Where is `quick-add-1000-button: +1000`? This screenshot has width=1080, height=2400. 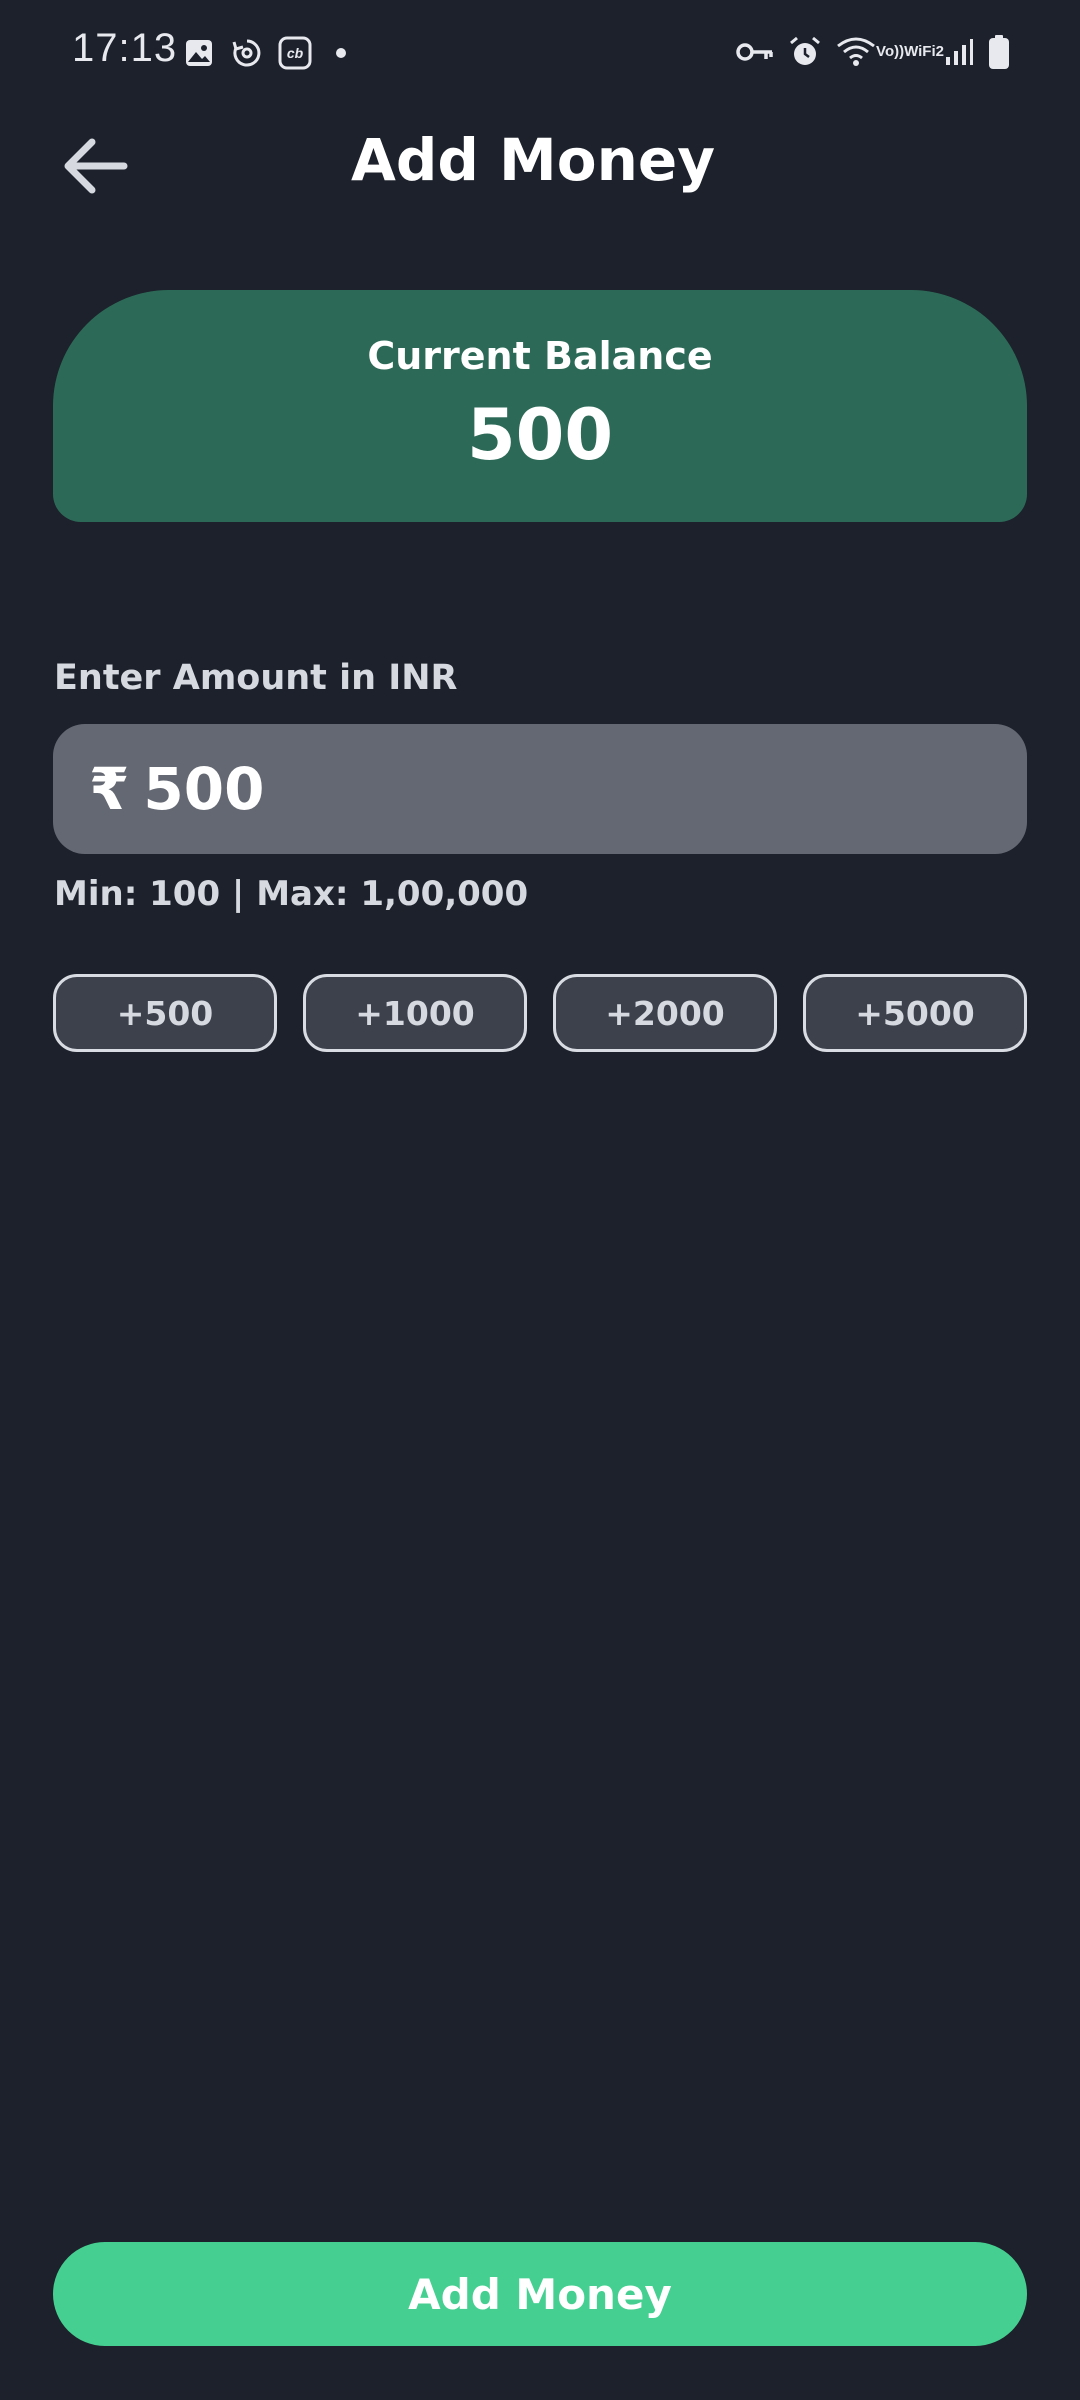 quick-add-1000-button: +1000 is located at coordinates (415, 1013).